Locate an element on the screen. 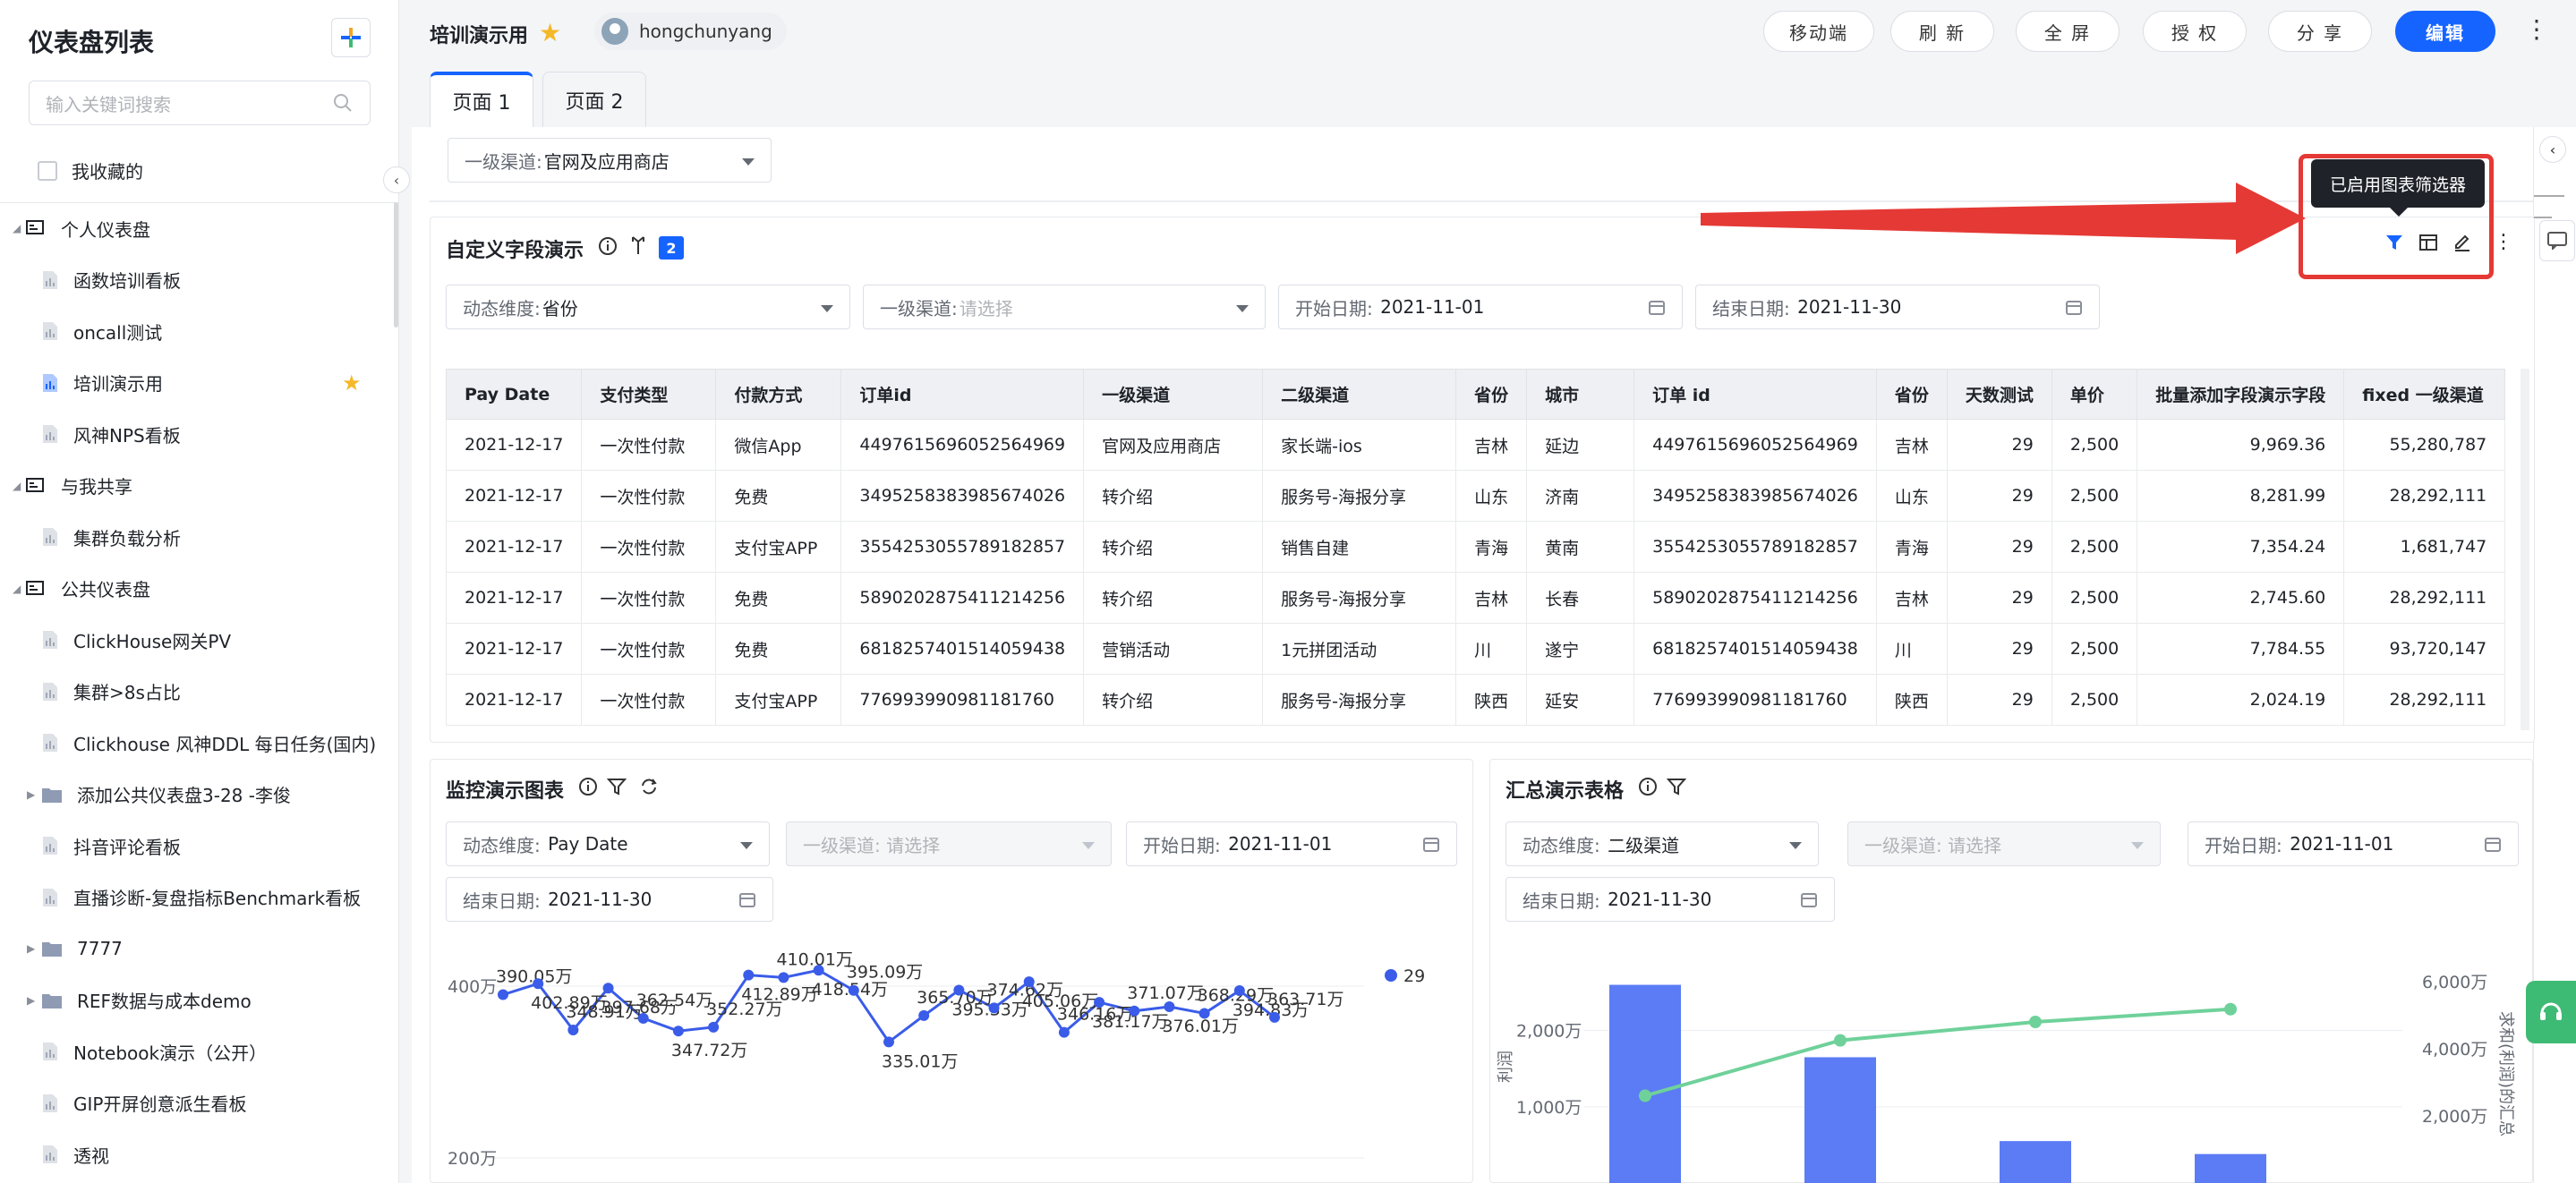 This screenshot has height=1183, width=2576. card-title: 监控演示图表 is located at coordinates (505, 791).